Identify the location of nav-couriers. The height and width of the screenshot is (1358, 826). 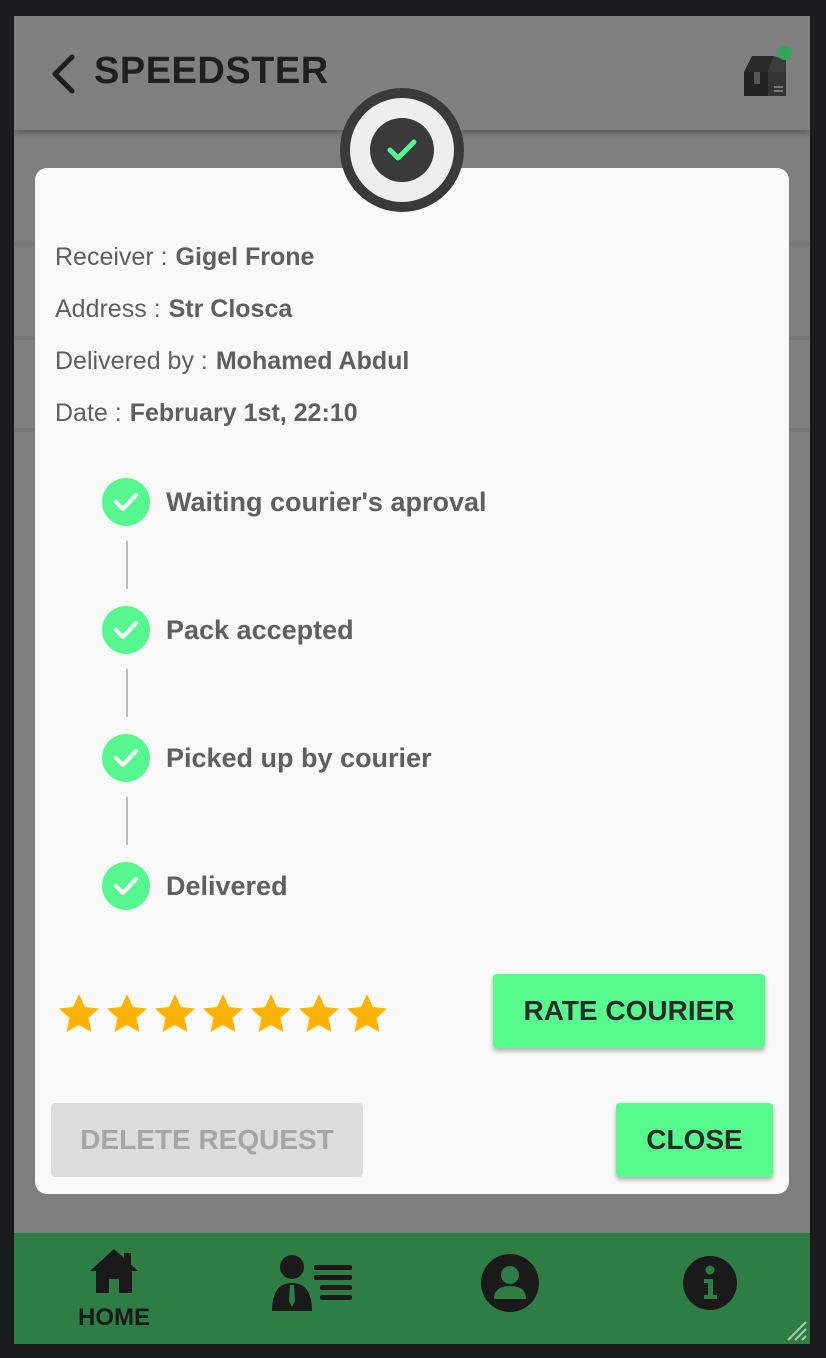
(314, 1288).